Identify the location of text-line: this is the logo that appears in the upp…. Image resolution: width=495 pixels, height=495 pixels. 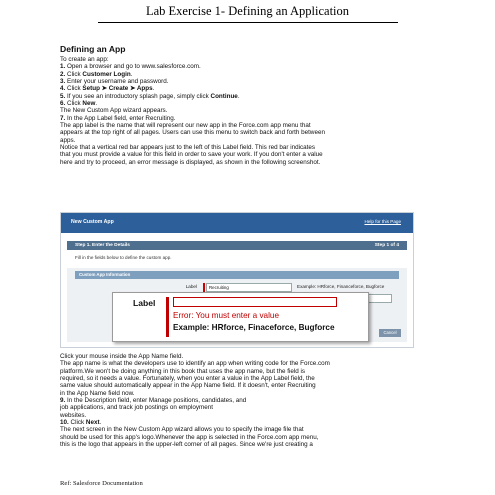
(248, 444).